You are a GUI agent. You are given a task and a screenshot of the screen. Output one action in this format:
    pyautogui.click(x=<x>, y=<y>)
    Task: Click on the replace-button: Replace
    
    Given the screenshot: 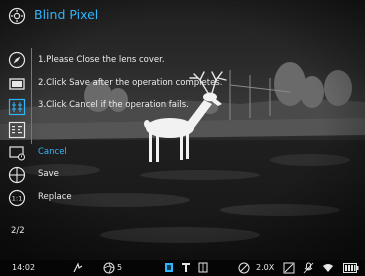 What is the action you would take?
    pyautogui.click(x=55, y=197)
    